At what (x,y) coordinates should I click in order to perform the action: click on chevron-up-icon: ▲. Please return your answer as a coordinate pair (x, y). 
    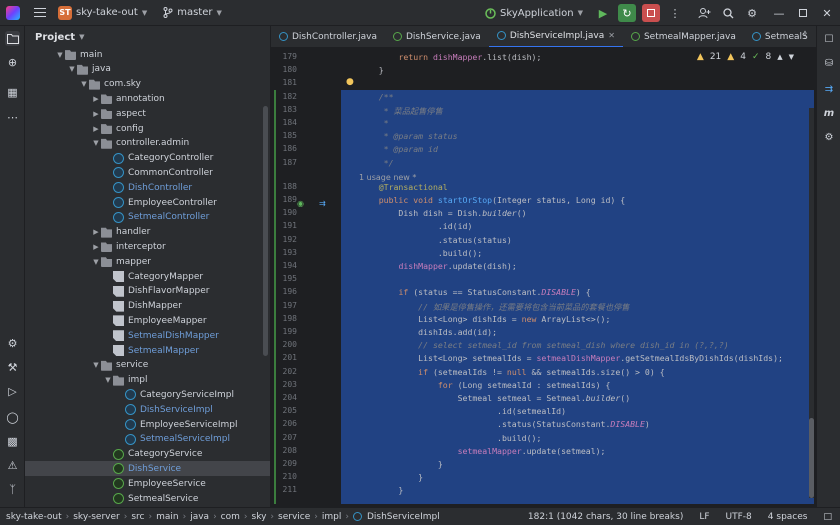
    Looking at the image, I should click on (779, 57).